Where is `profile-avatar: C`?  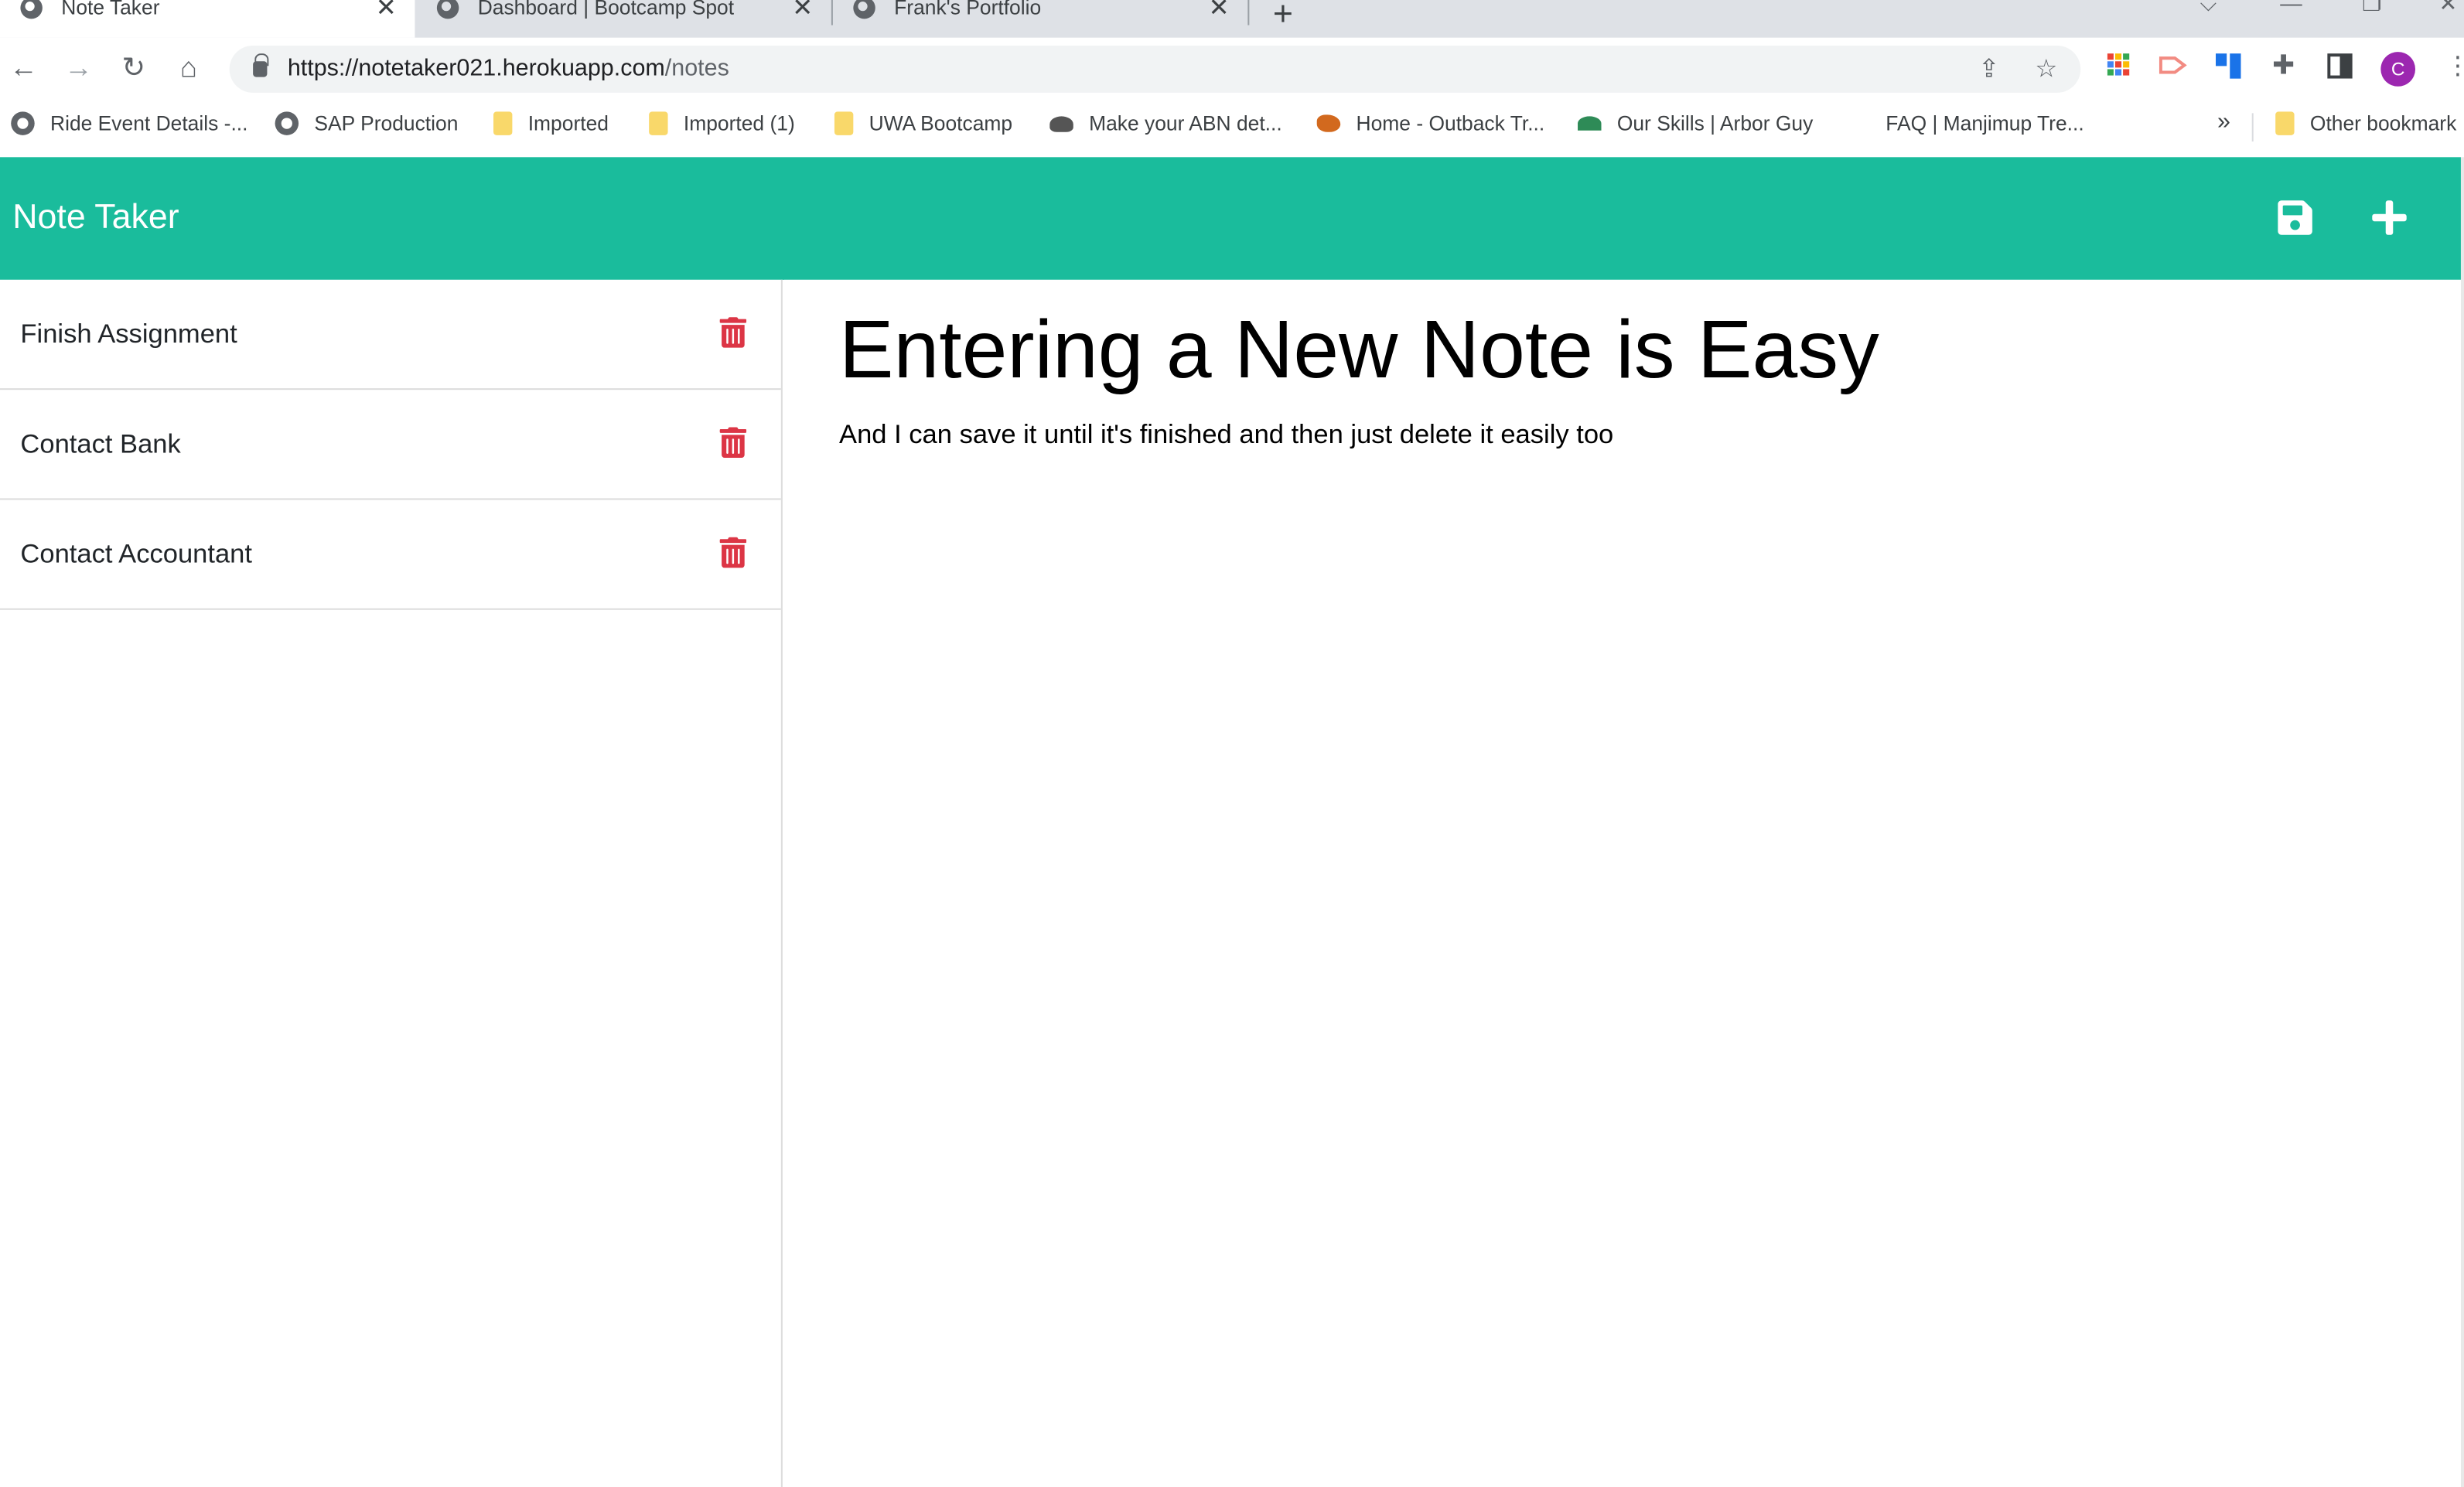 profile-avatar: C is located at coordinates (2398, 69).